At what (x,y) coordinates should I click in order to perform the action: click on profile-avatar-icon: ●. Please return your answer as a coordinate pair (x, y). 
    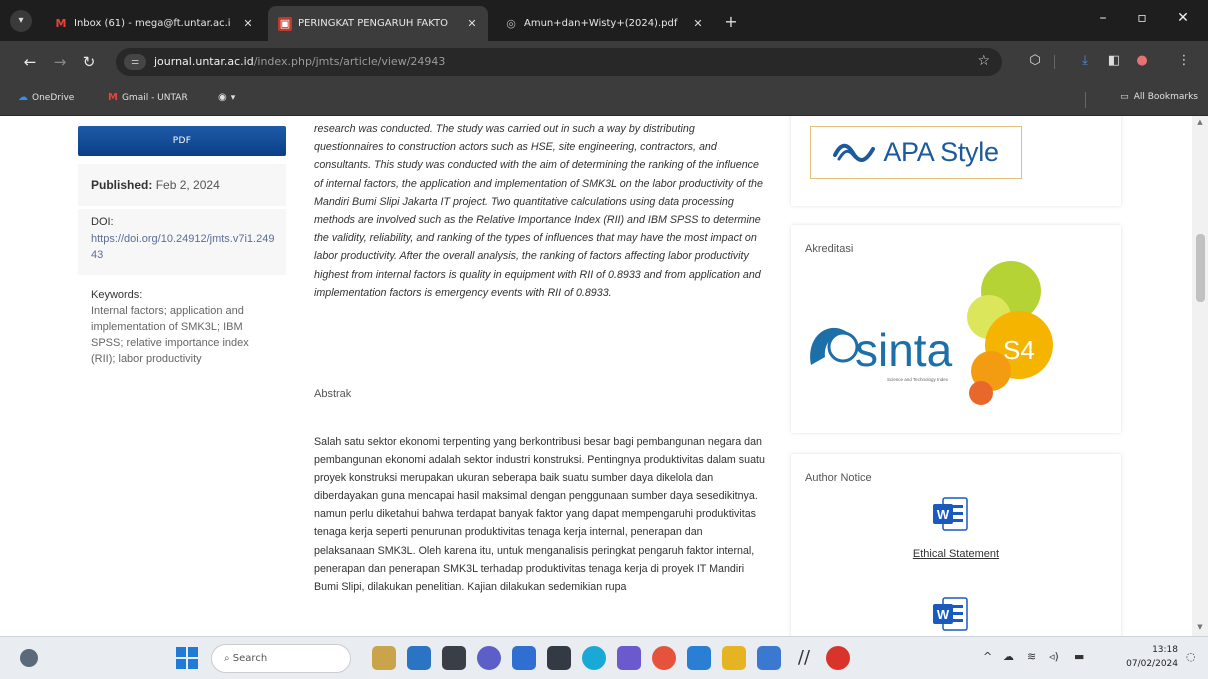
    Looking at the image, I should click on (1142, 60).